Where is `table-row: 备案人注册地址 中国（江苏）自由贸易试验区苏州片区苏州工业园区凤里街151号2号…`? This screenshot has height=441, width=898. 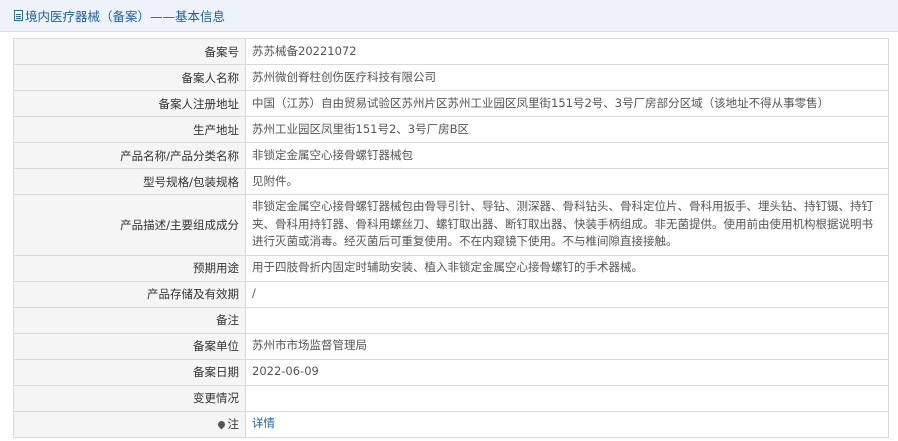
table-row: 备案人注册地址 中国（江苏）自由贸易试验区苏州片区苏州工业园区凤里街151号2号… is located at coordinates (451, 103).